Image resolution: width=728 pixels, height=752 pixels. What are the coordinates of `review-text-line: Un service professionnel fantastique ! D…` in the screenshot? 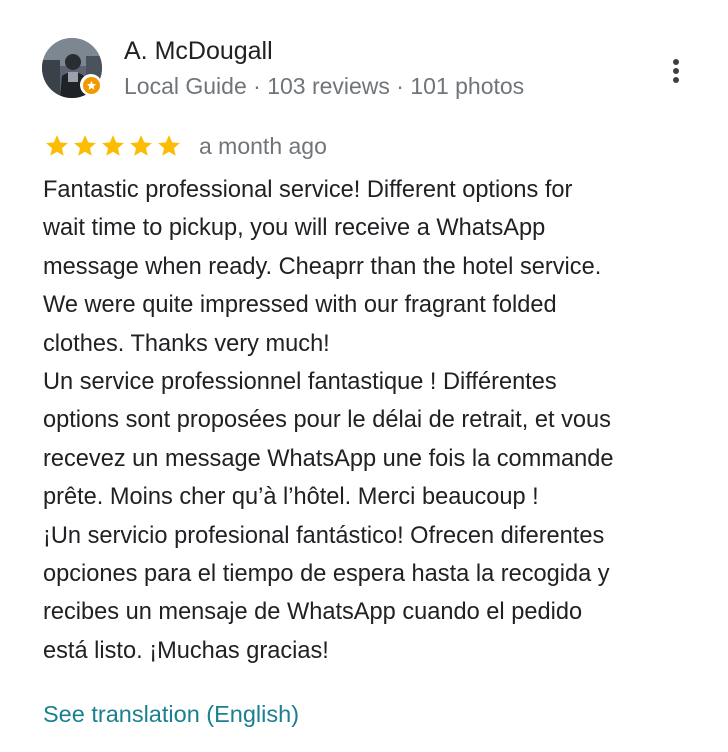 It's located at (300, 381).